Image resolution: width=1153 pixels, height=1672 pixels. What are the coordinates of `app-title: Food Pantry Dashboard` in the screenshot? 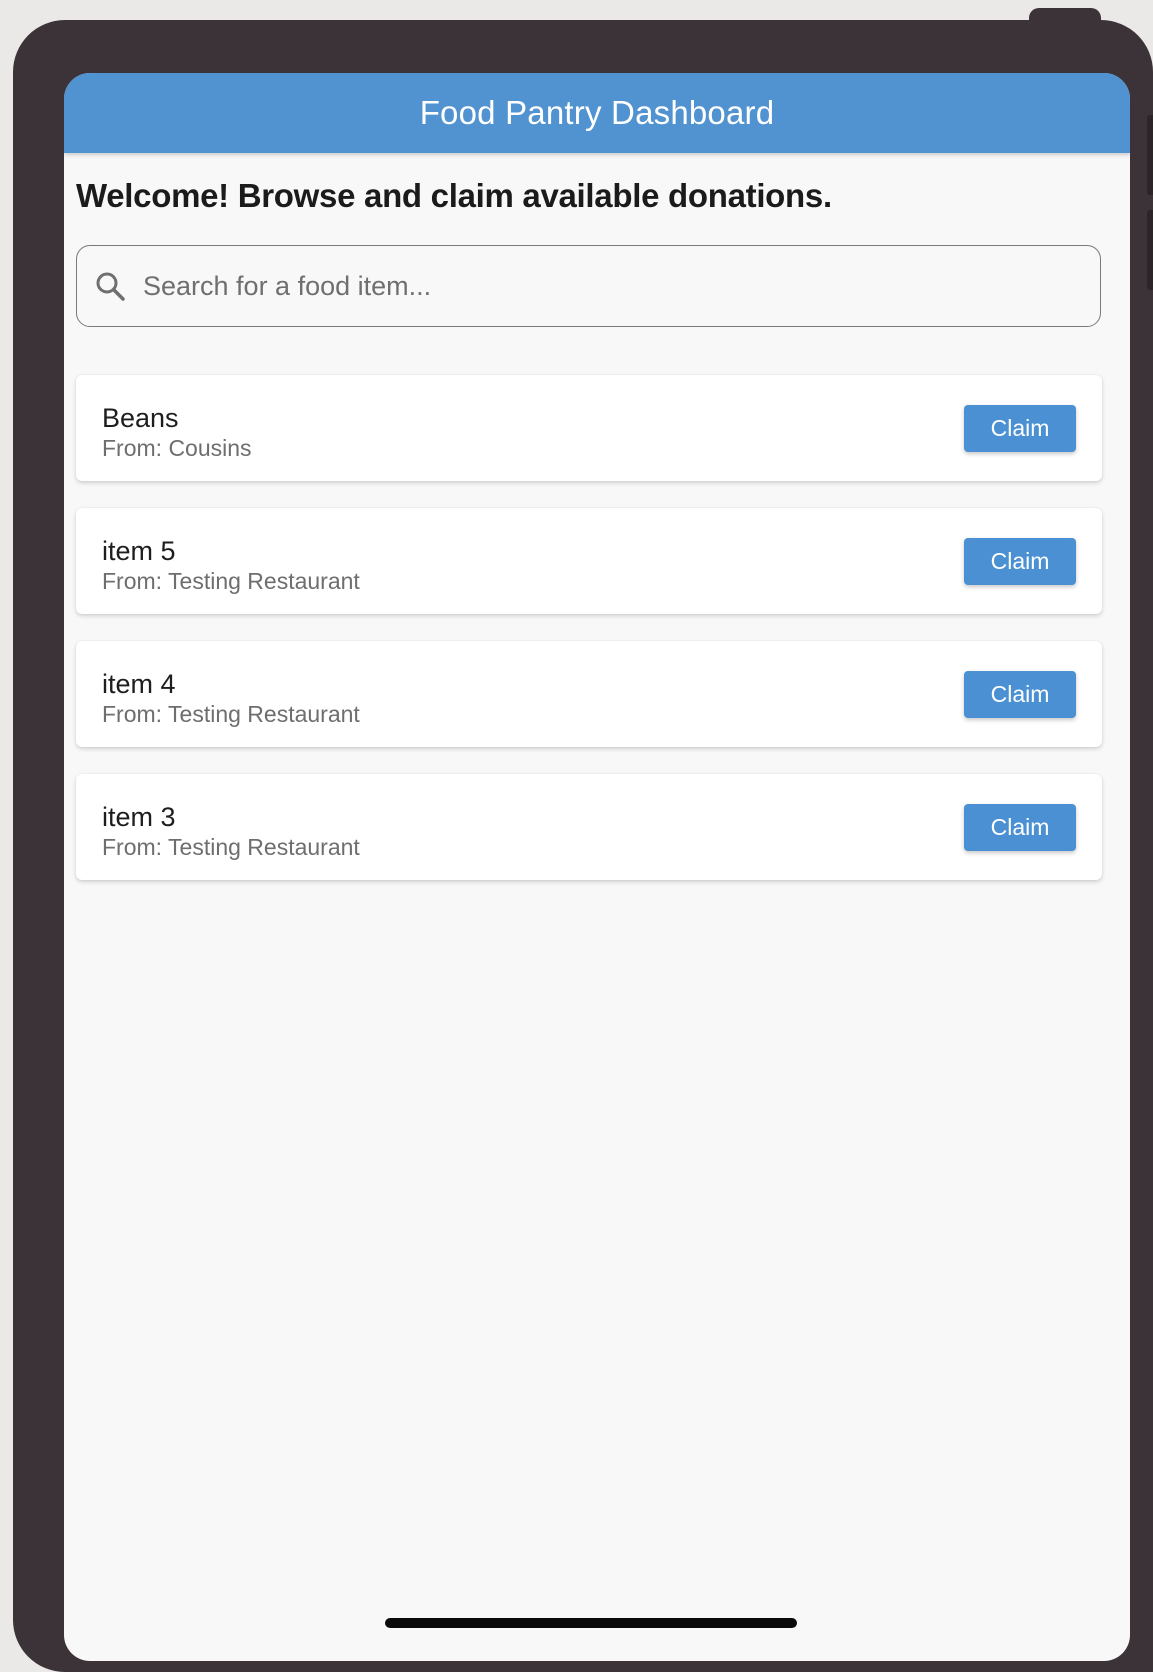 It's located at (597, 112).